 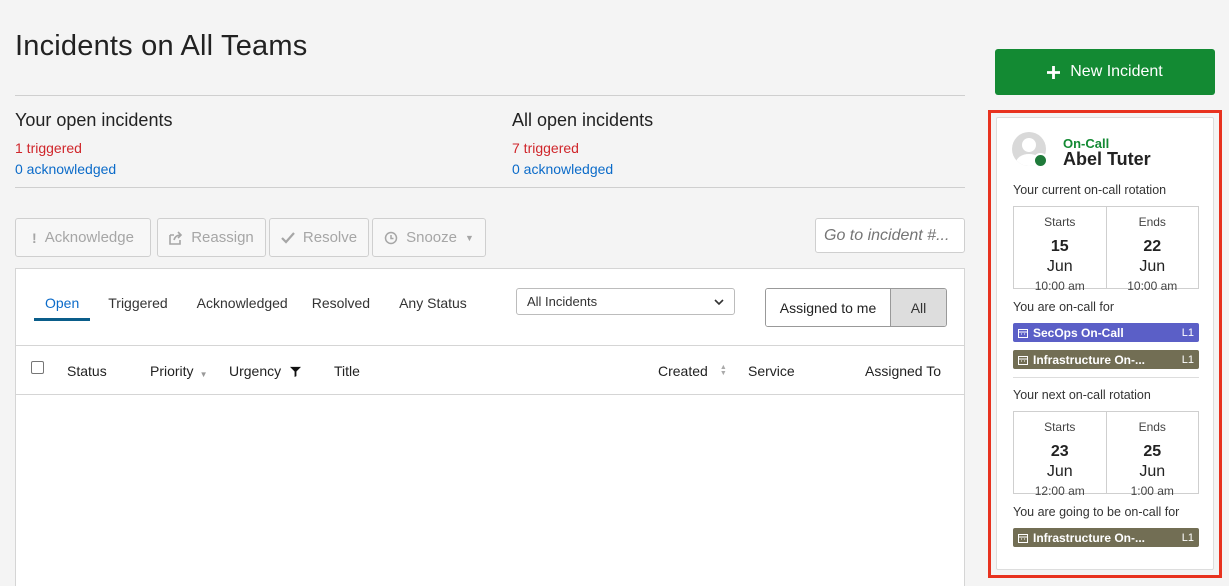 I want to click on sort-down-icon: ▼, so click(x=203, y=374).